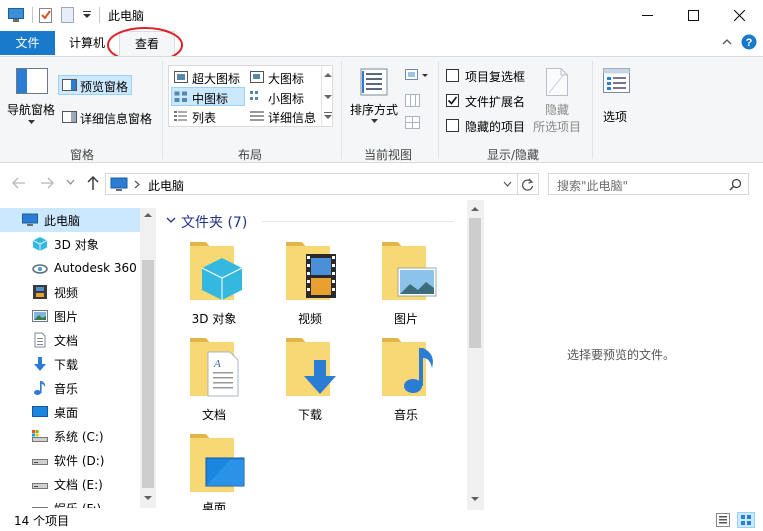 Image resolution: width=763 pixels, height=531 pixels. What do you see at coordinates (739, 15) in the screenshot?
I see `close-button` at bounding box center [739, 15].